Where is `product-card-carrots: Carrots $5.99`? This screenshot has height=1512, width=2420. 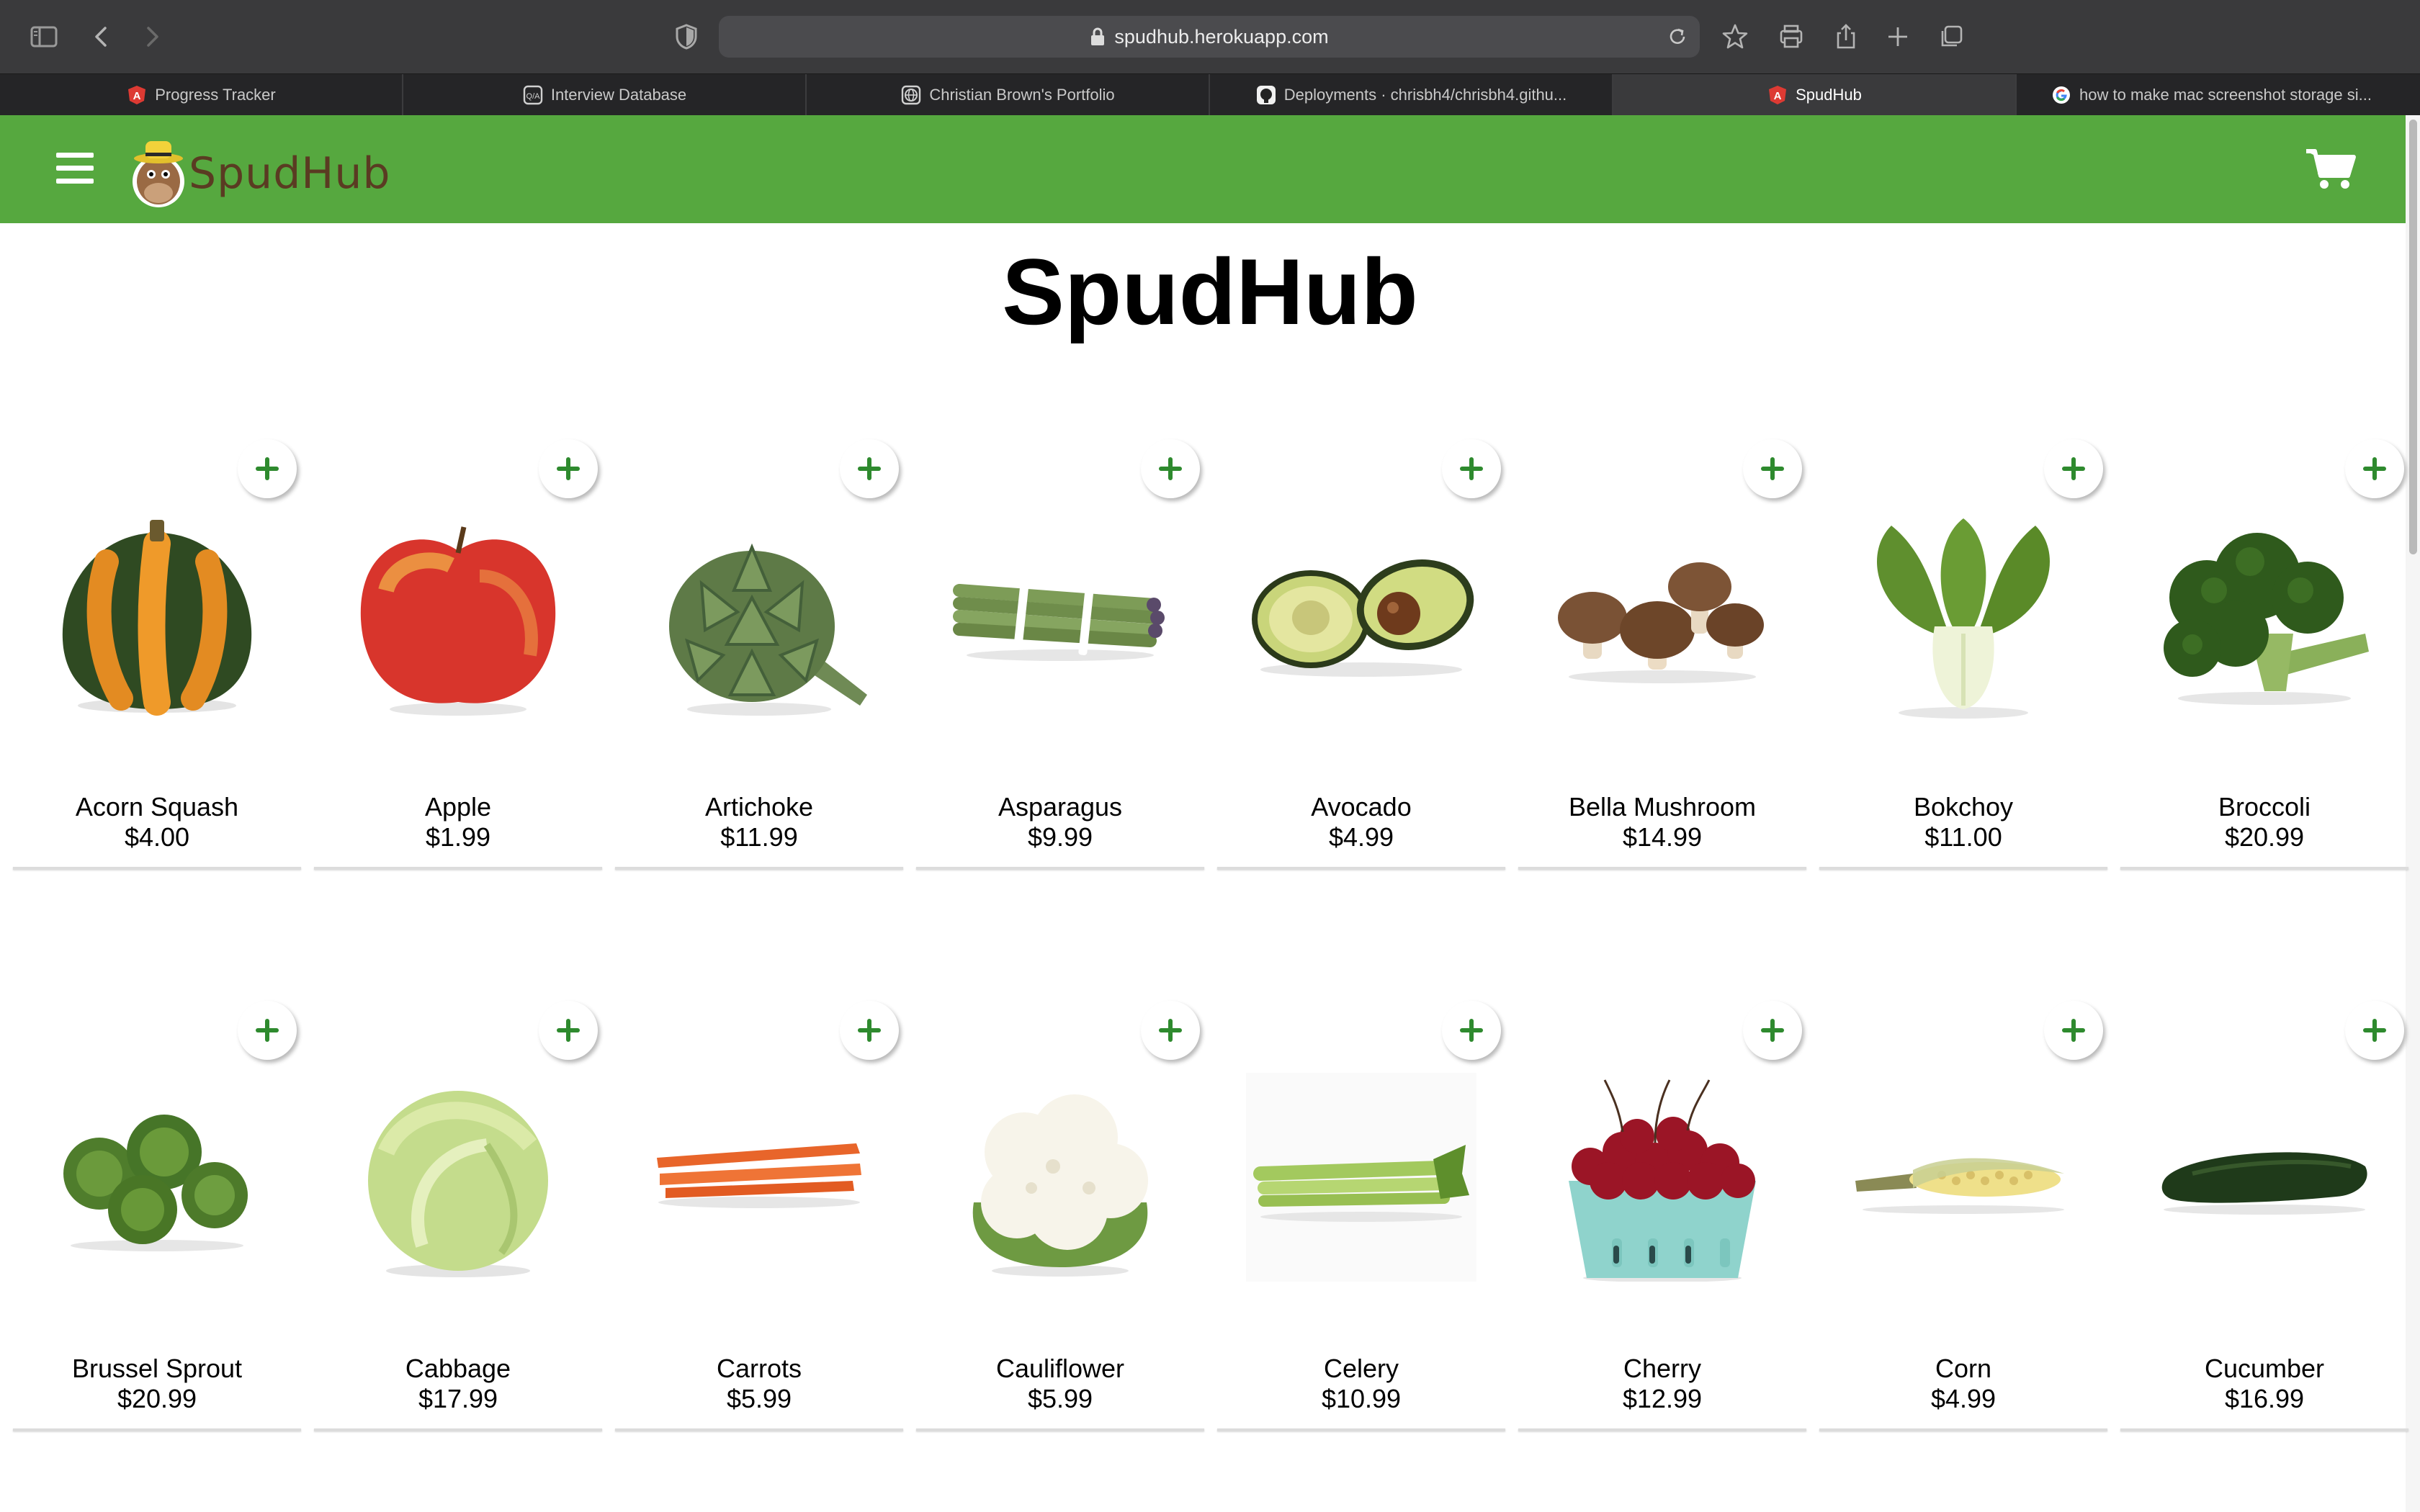
product-card-carrots: Carrots $5.99 is located at coordinates (759, 1206).